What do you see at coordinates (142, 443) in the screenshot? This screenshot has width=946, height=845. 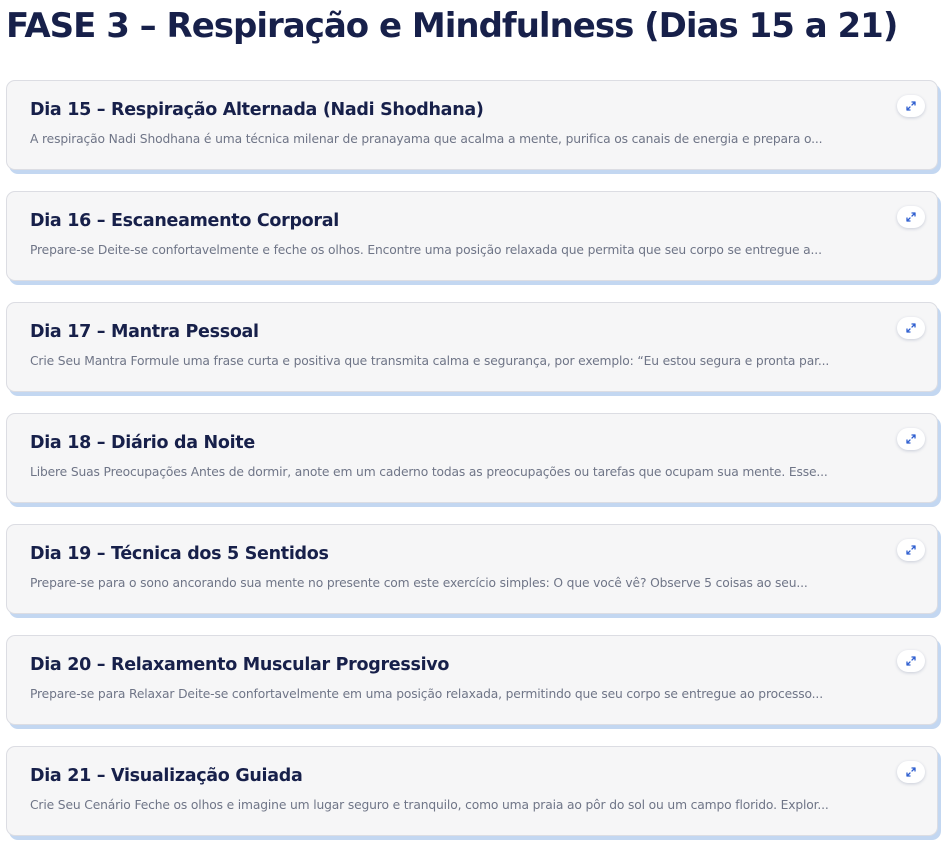 I see `day-card-title: Dia 18 – Diário da Noite` at bounding box center [142, 443].